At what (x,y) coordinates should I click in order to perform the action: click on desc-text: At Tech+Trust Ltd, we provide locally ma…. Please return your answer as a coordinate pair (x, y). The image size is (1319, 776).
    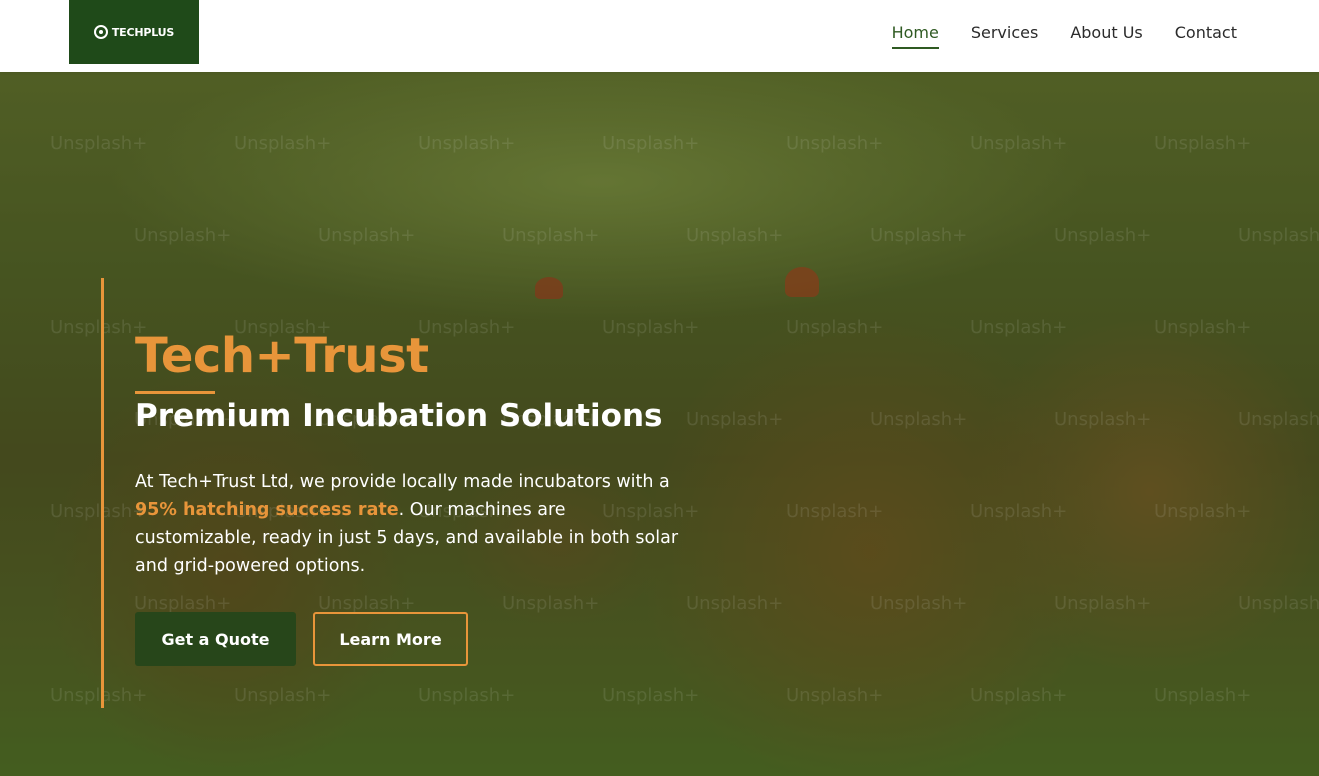
    Looking at the image, I should click on (402, 482).